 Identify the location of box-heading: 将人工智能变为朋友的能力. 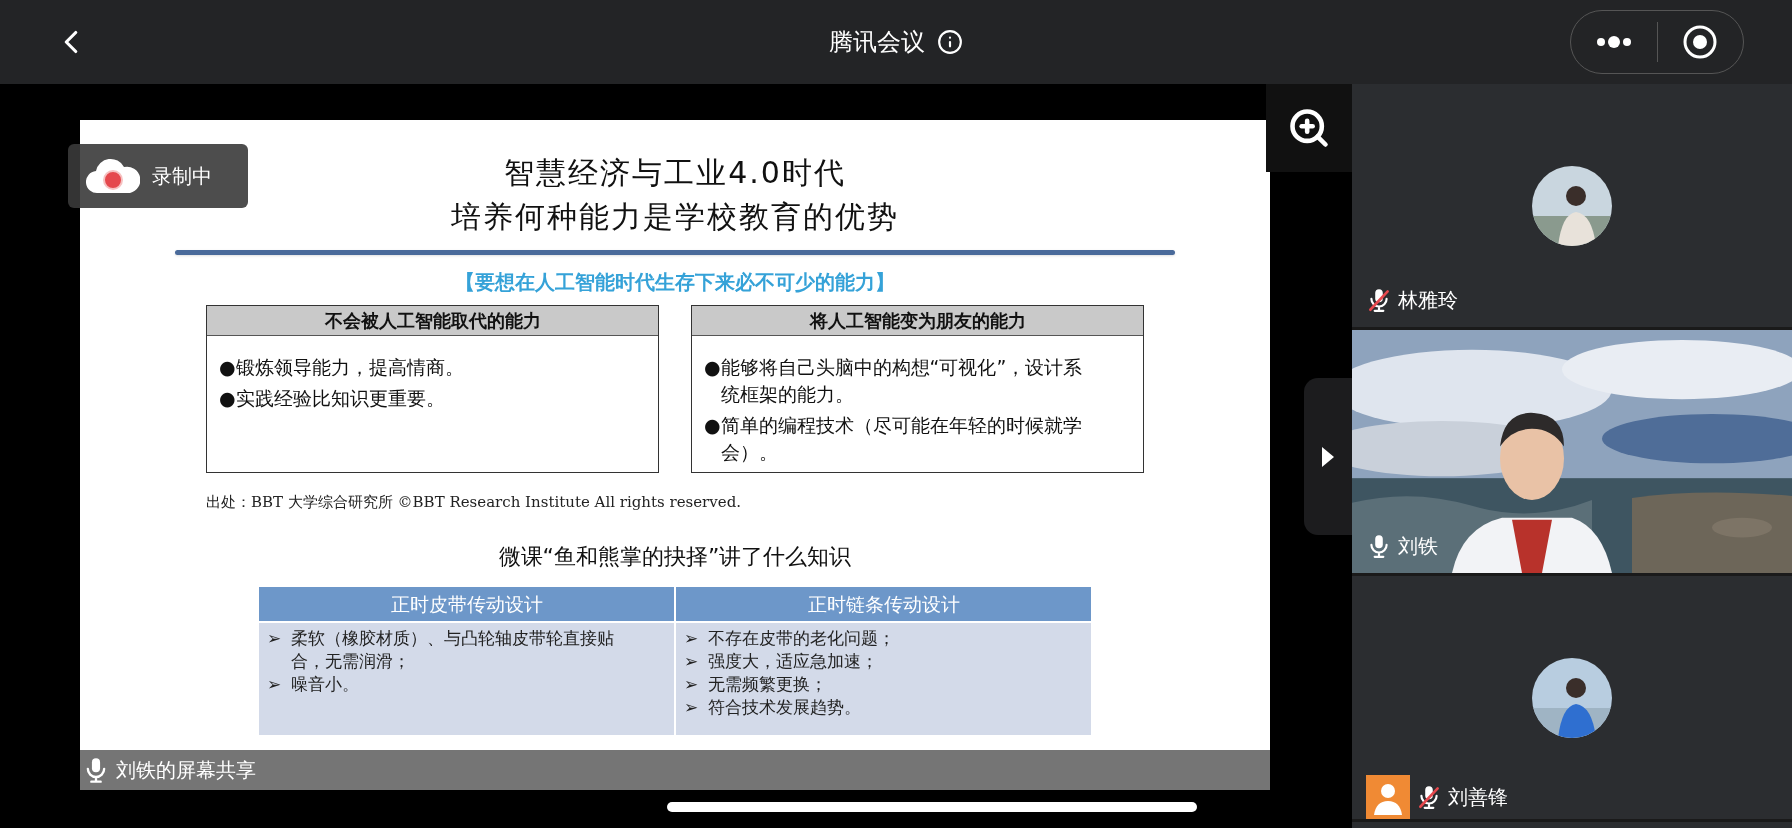
(917, 321).